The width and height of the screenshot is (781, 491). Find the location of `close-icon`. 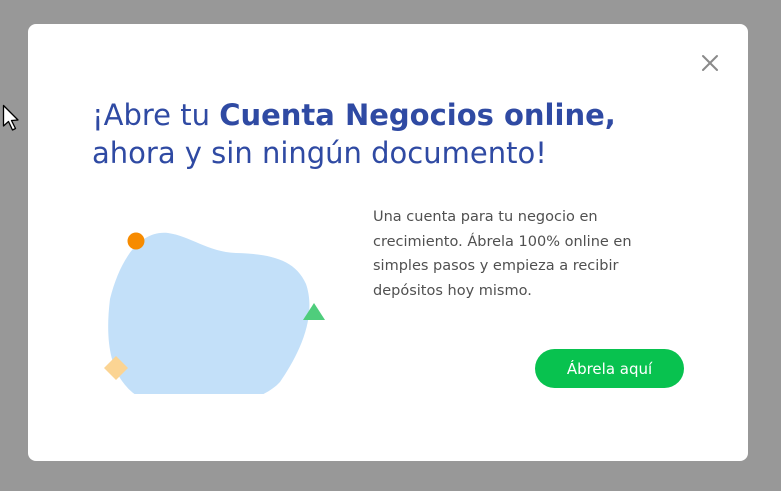

close-icon is located at coordinates (710, 63).